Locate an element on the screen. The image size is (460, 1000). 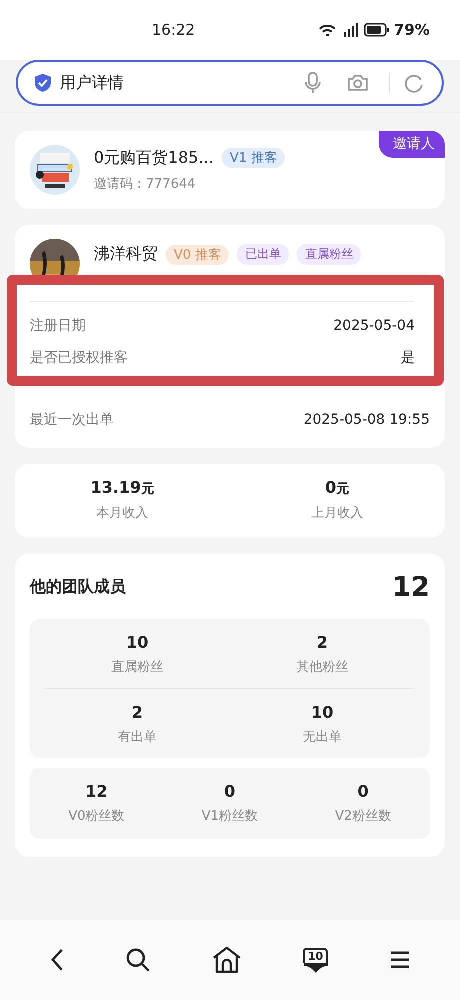
section-title: 他的团队成员 is located at coordinates (78, 587).